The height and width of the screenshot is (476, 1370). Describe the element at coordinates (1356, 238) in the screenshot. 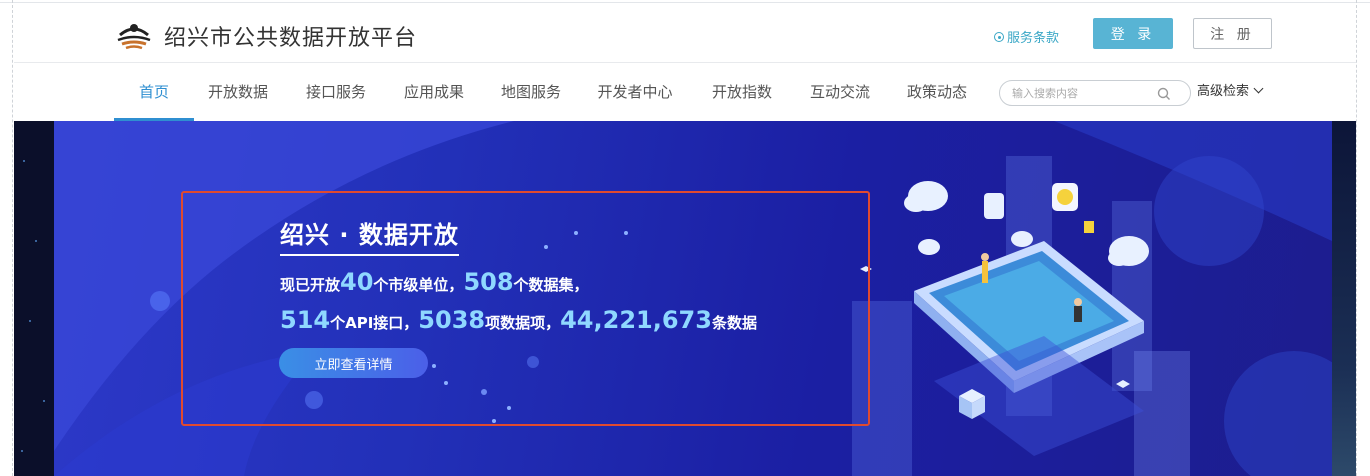

I see `frame-right-guide` at that location.